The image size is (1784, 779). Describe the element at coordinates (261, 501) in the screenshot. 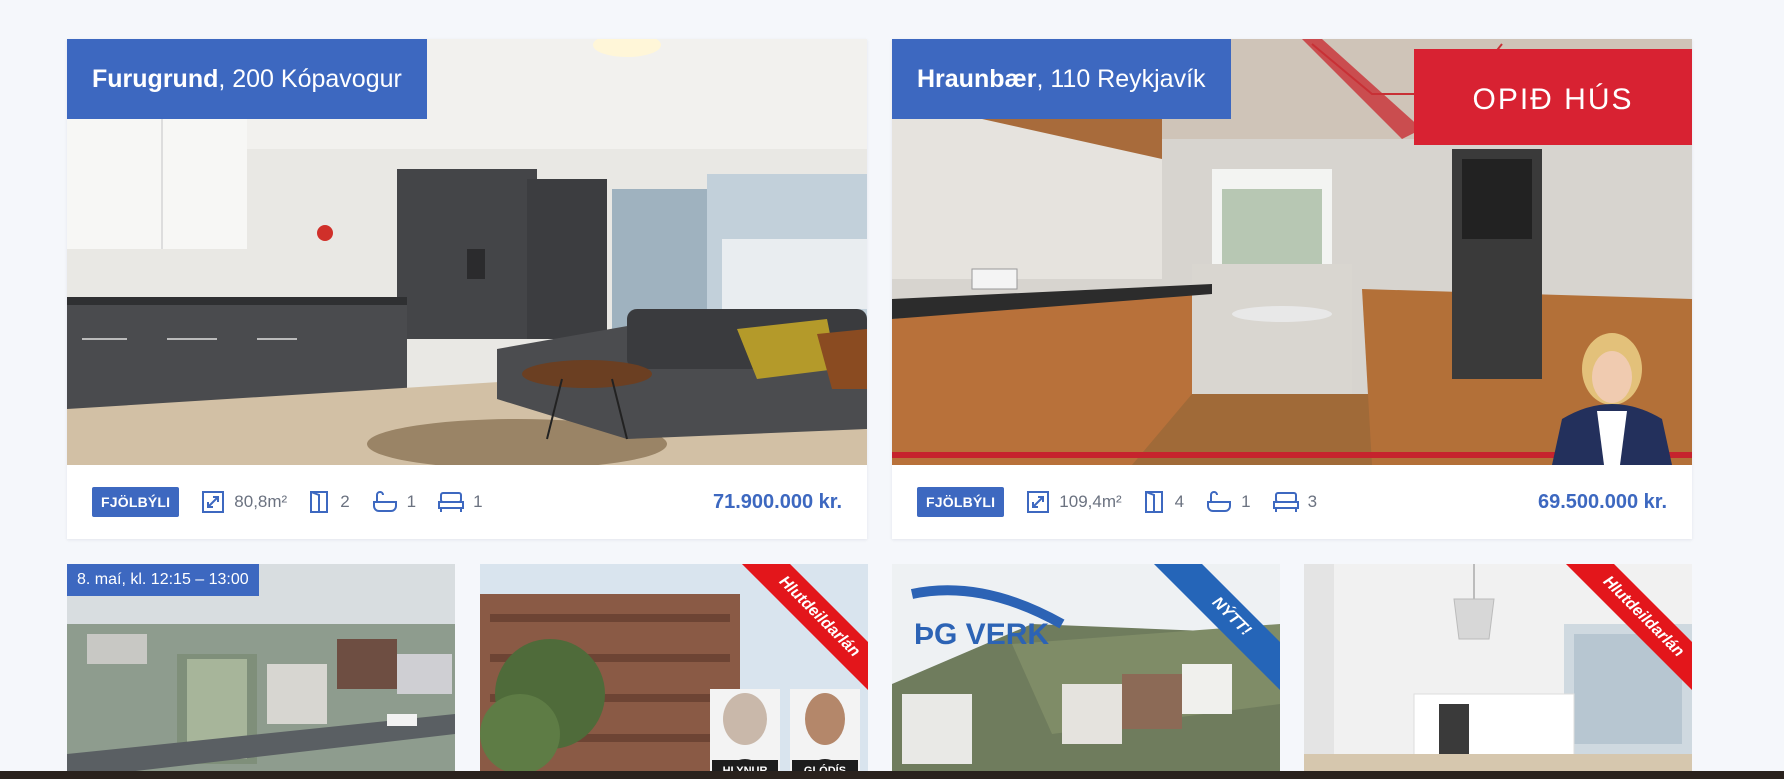

I see `area-value: 80,8m²` at that location.